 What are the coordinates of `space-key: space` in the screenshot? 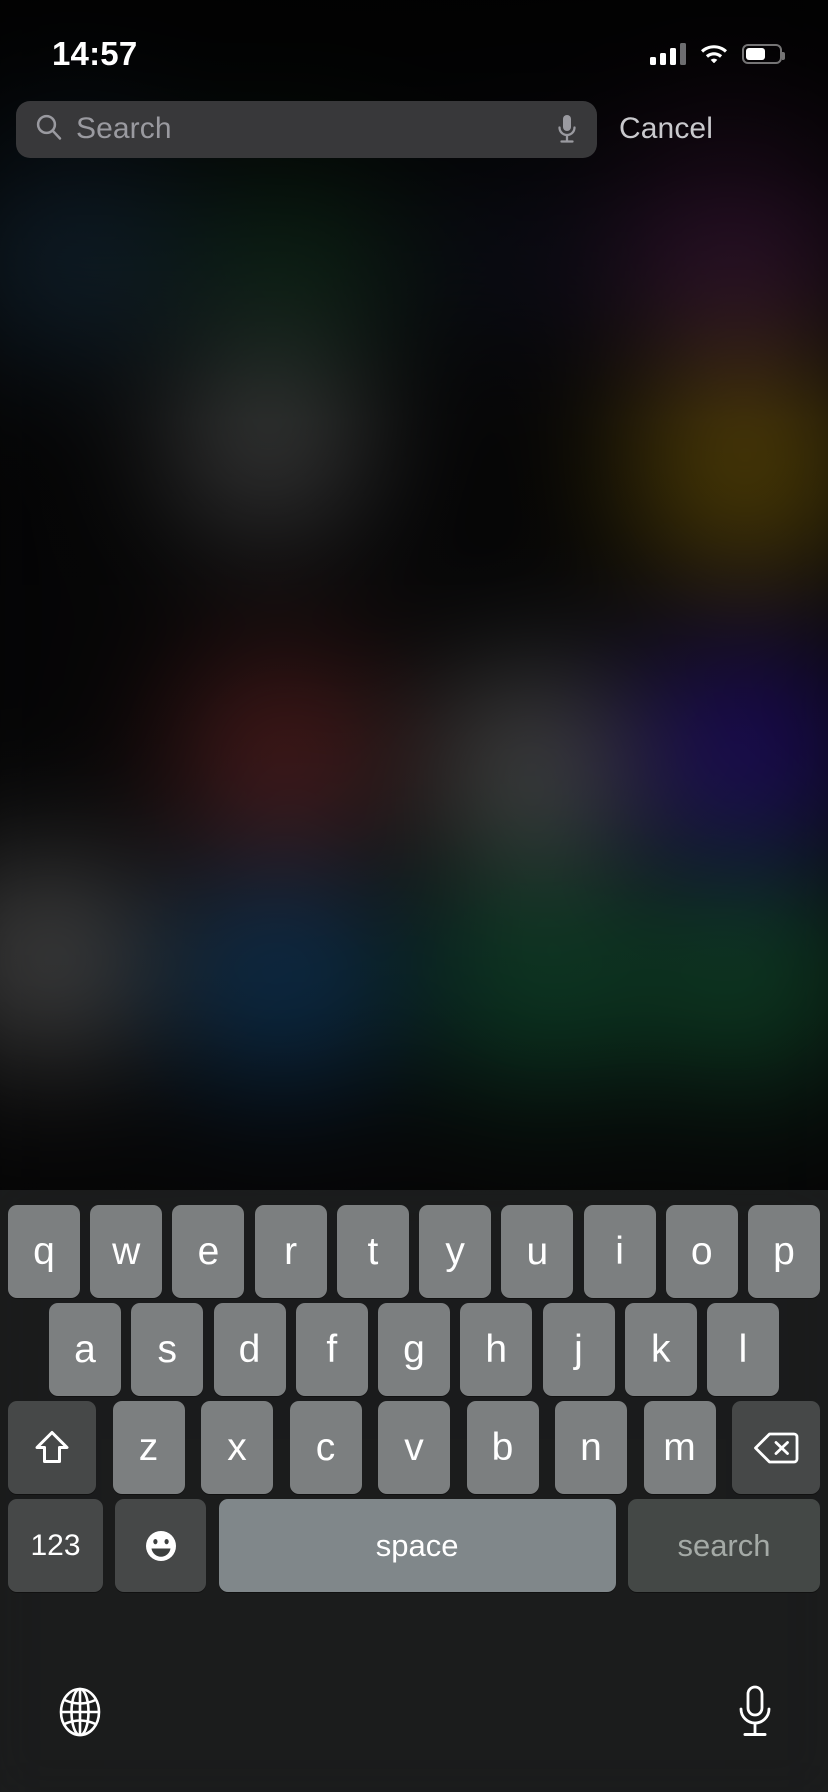 It's located at (417, 1545).